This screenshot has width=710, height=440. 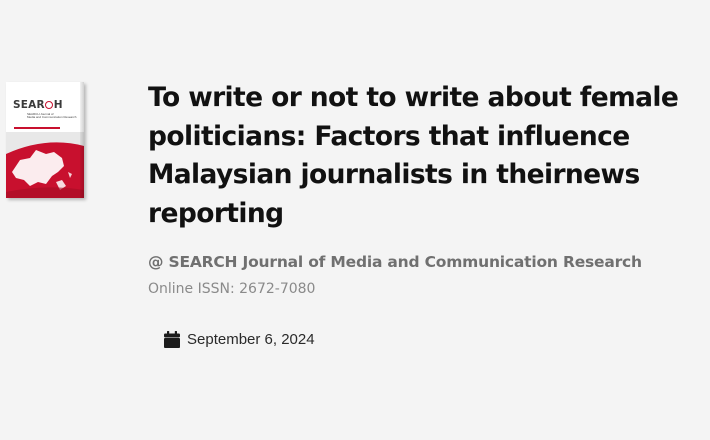 I want to click on cover-divider, so click(x=37, y=128).